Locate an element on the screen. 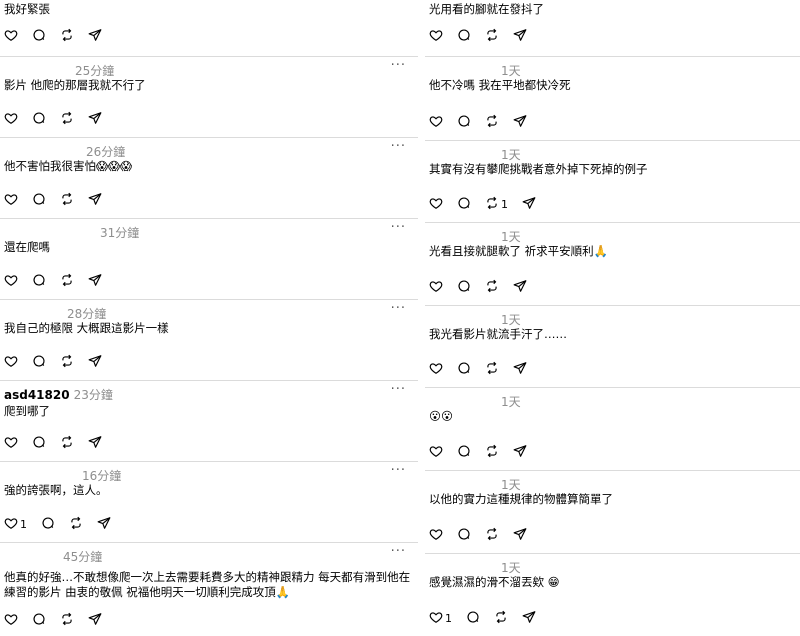 This screenshot has height=636, width=800. comment-text: 我好緊張 is located at coordinates (27, 9).